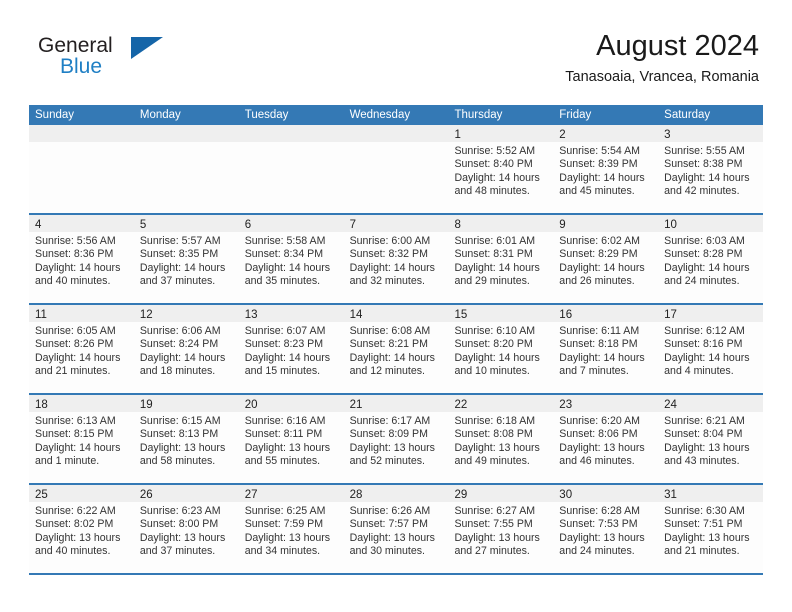 This screenshot has height=612, width=792. What do you see at coordinates (186, 223) in the screenshot?
I see `day-number-band: 5` at bounding box center [186, 223].